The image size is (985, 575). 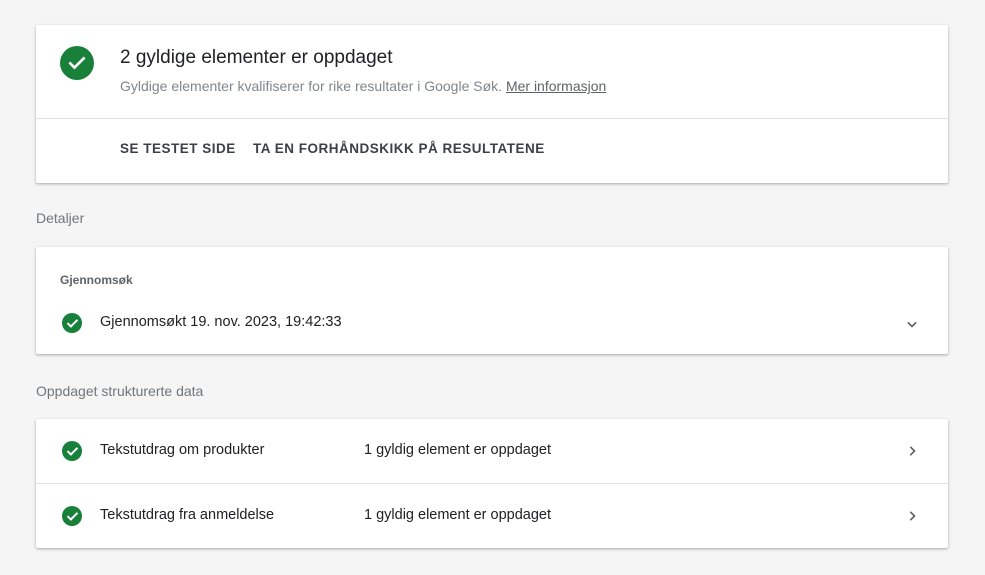 What do you see at coordinates (178, 148) in the screenshot?
I see `view-tested-page-button: SE TESTET SIDE` at bounding box center [178, 148].